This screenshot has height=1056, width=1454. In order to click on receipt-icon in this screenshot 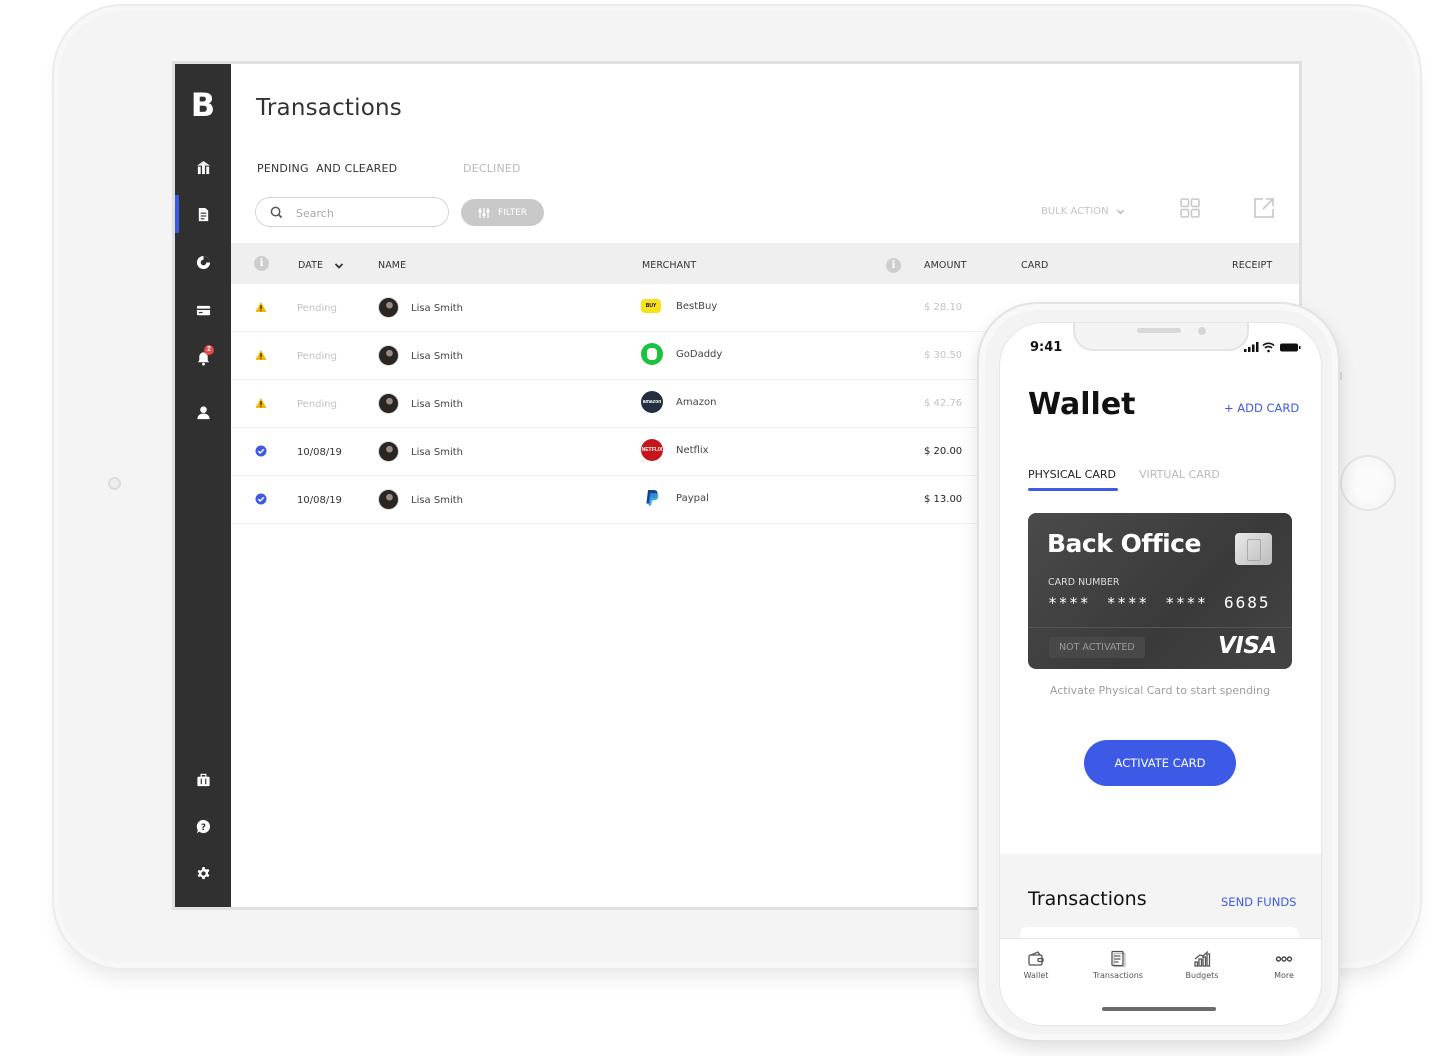, I will do `click(1118, 959)`.